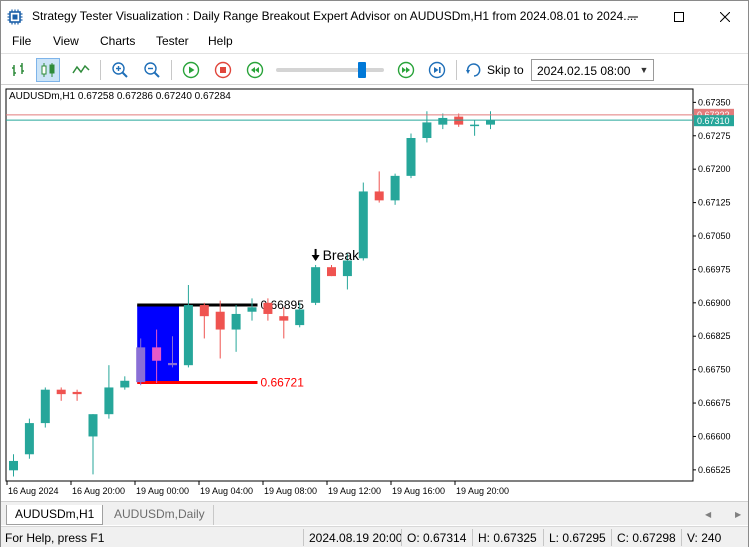 The width and height of the screenshot is (749, 547). What do you see at coordinates (483, 516) in the screenshot?
I see `horizontal-scrollbar: ◀ ▶` at bounding box center [483, 516].